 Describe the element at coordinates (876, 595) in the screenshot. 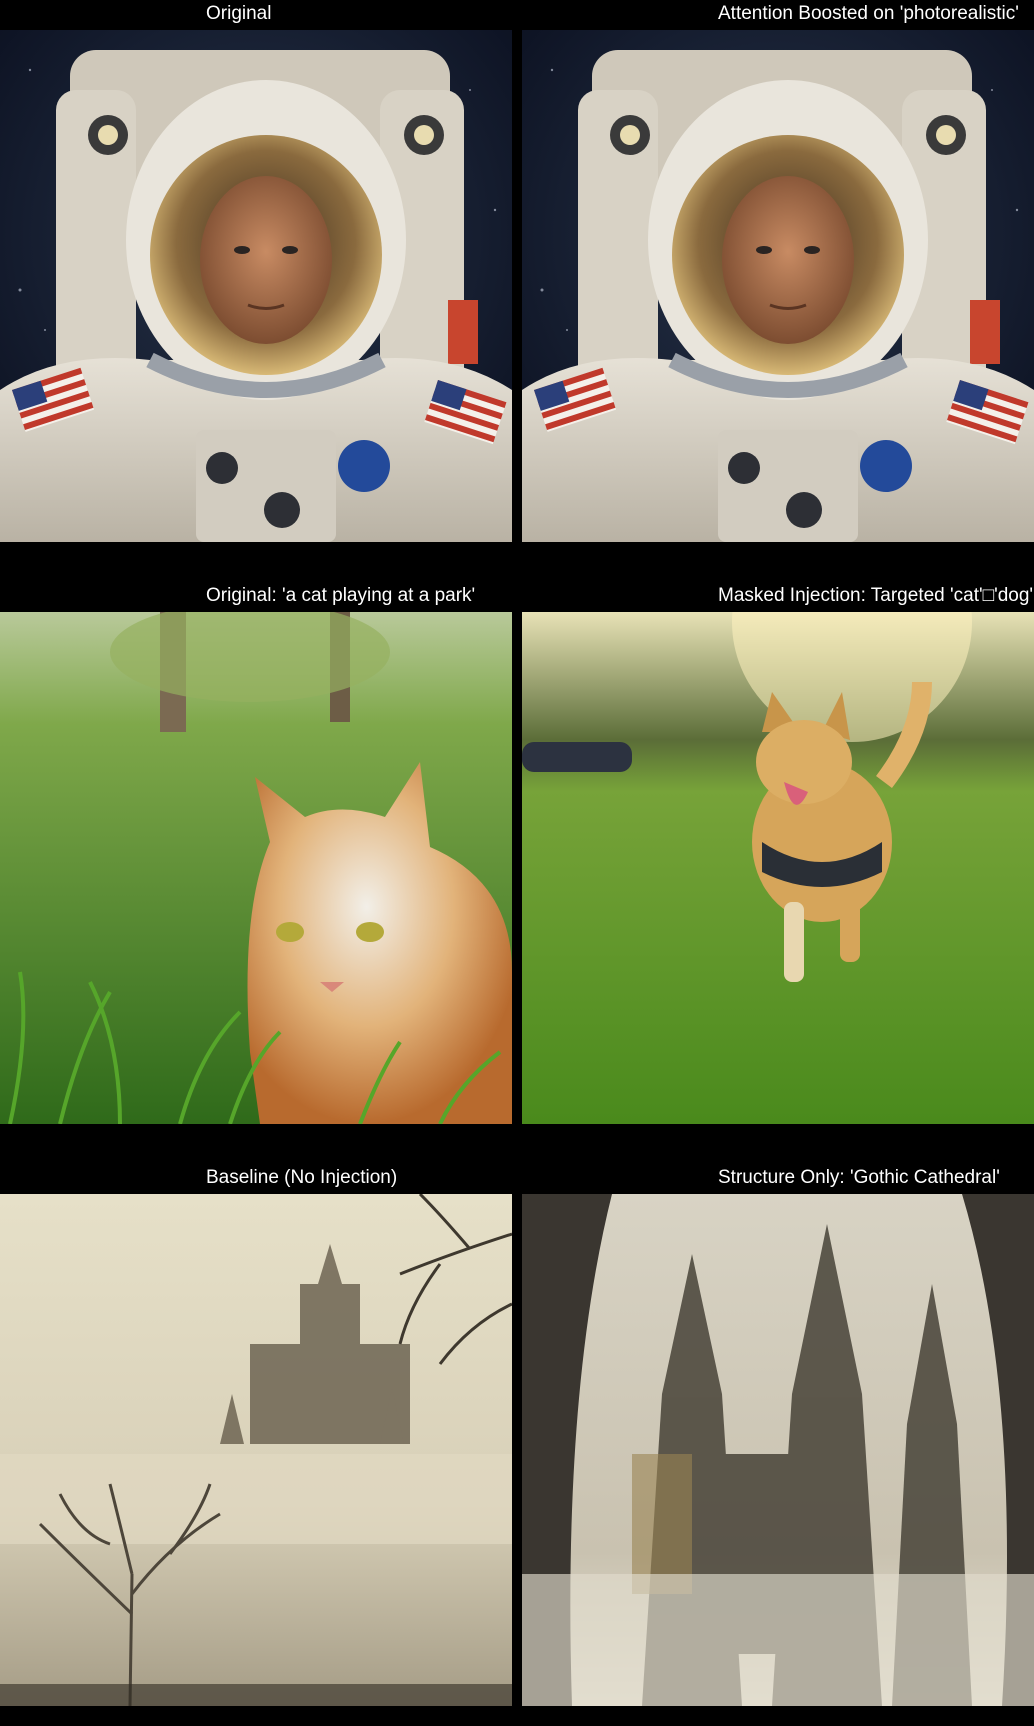

I see `caption-masked-injection: Masked Injection: Targeted 'cat'□'dog'` at that location.